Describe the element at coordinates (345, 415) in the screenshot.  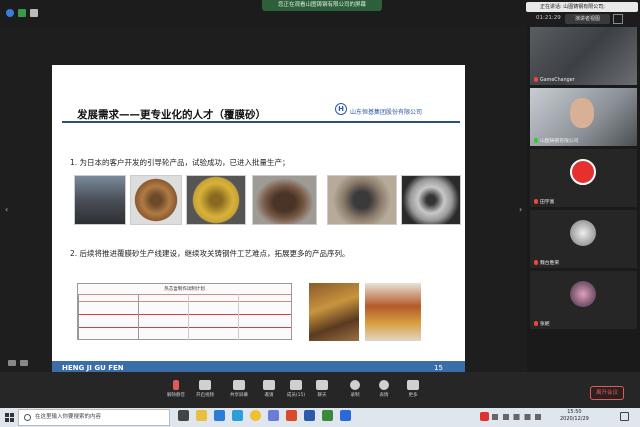
I see `meeting-app-icon` at that location.